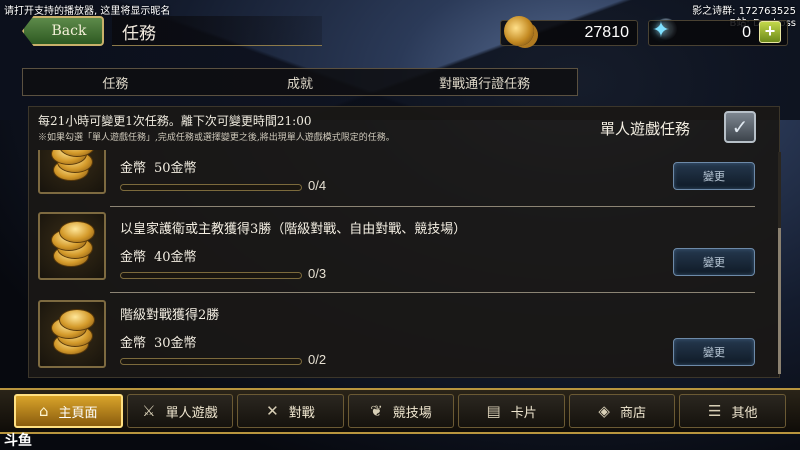 The image size is (800, 450). I want to click on back-button: Back, so click(63, 31).